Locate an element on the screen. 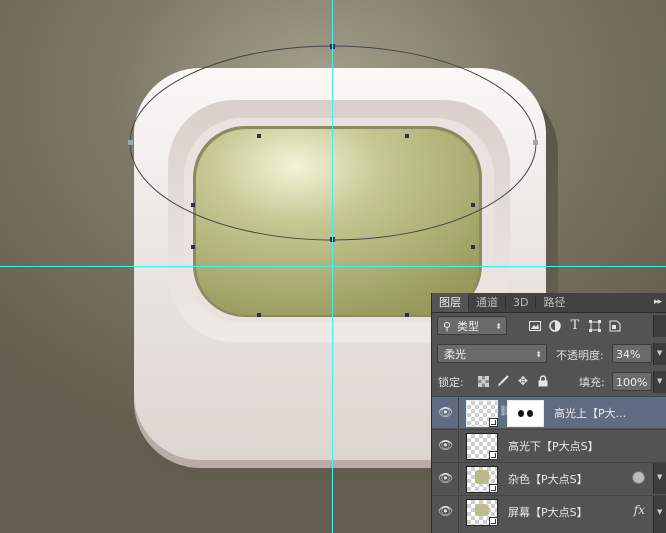 The height and width of the screenshot is (533, 666). tab-channels: 通道 is located at coordinates (487, 302).